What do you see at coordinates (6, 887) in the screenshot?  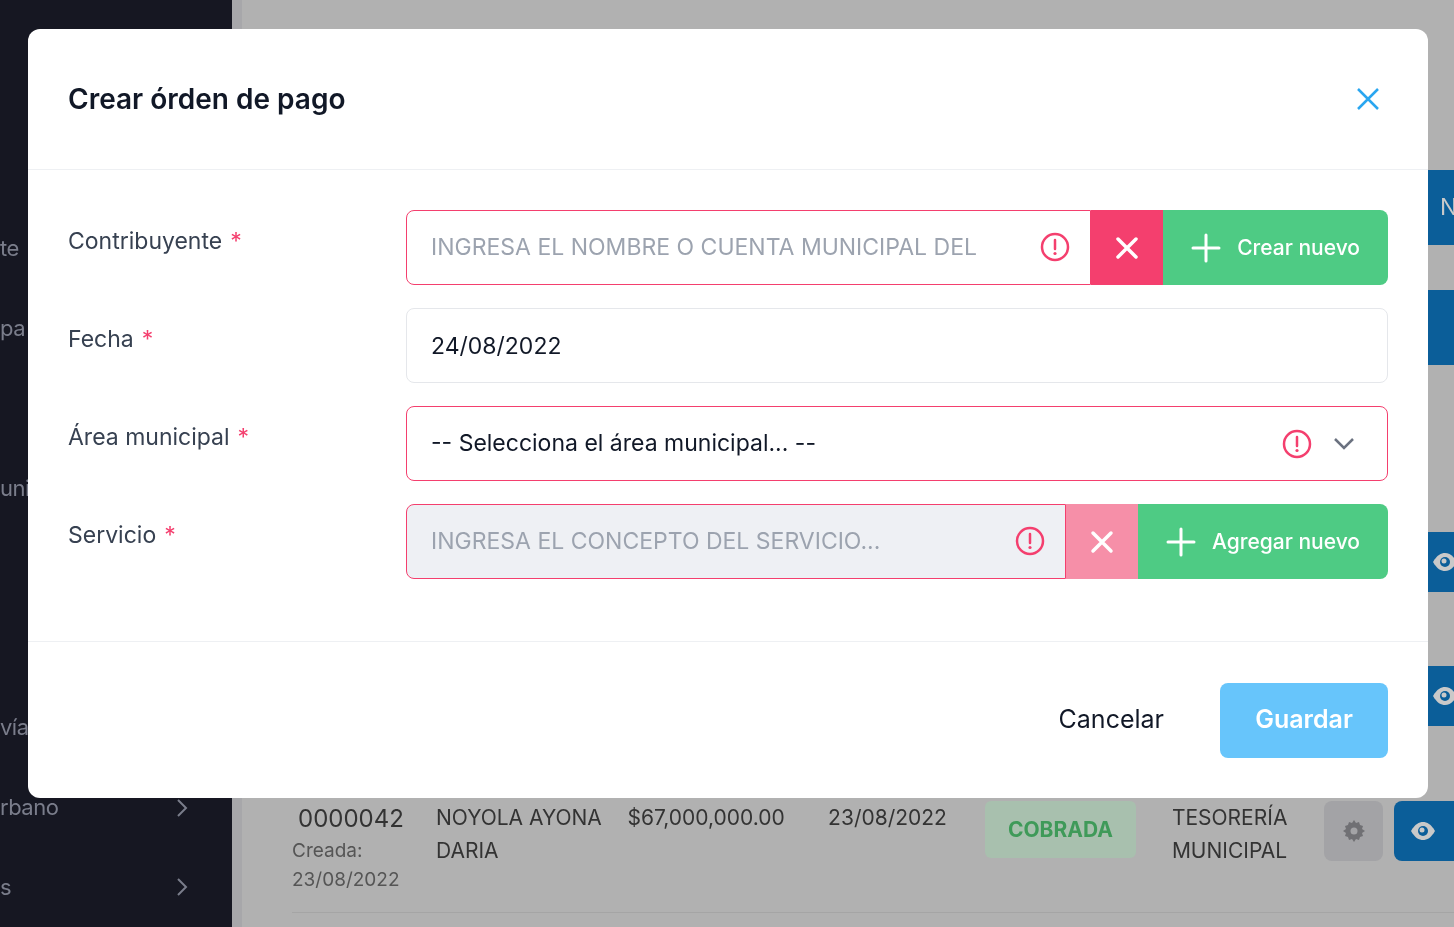 I see `sidebar-item: s` at bounding box center [6, 887].